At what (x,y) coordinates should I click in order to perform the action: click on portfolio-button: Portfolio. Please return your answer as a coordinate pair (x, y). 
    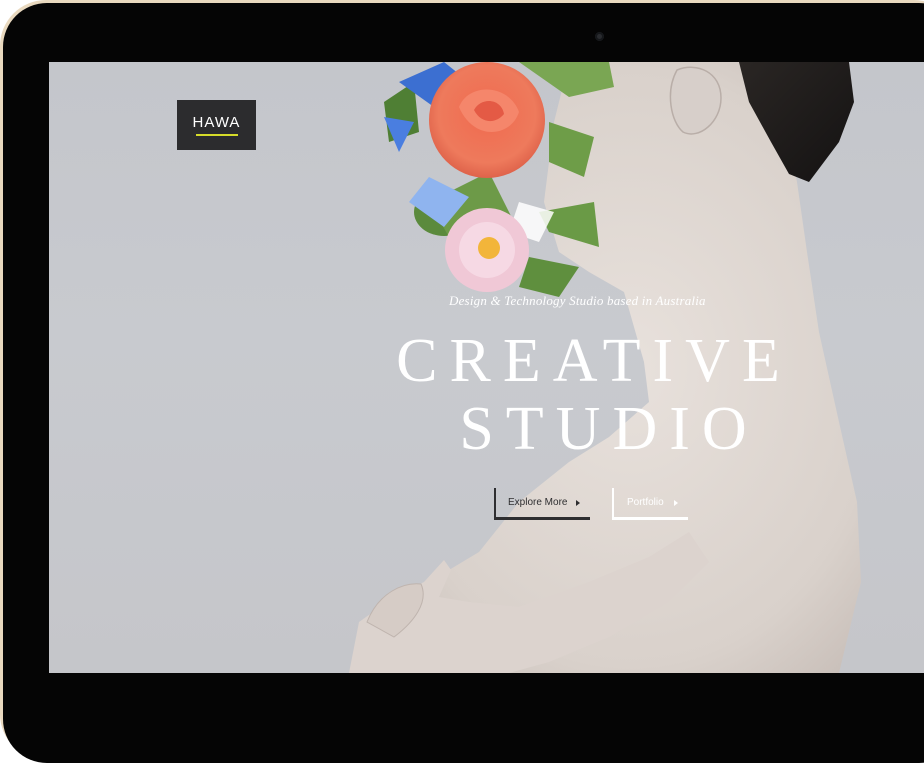
    Looking at the image, I should click on (650, 504).